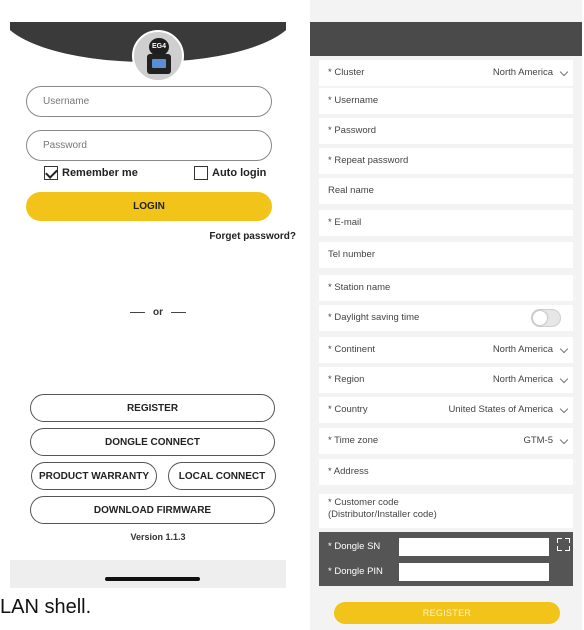 The width and height of the screenshot is (584, 630). I want to click on cluster-select: * Cluster North America, so click(446, 73).